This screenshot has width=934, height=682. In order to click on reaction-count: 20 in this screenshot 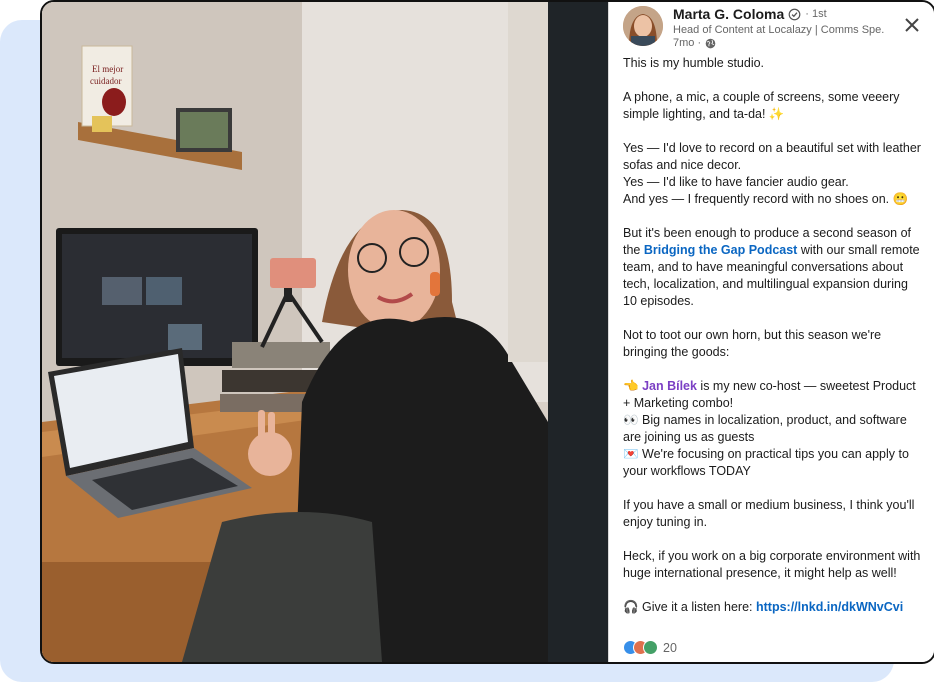, I will do `click(670, 648)`.